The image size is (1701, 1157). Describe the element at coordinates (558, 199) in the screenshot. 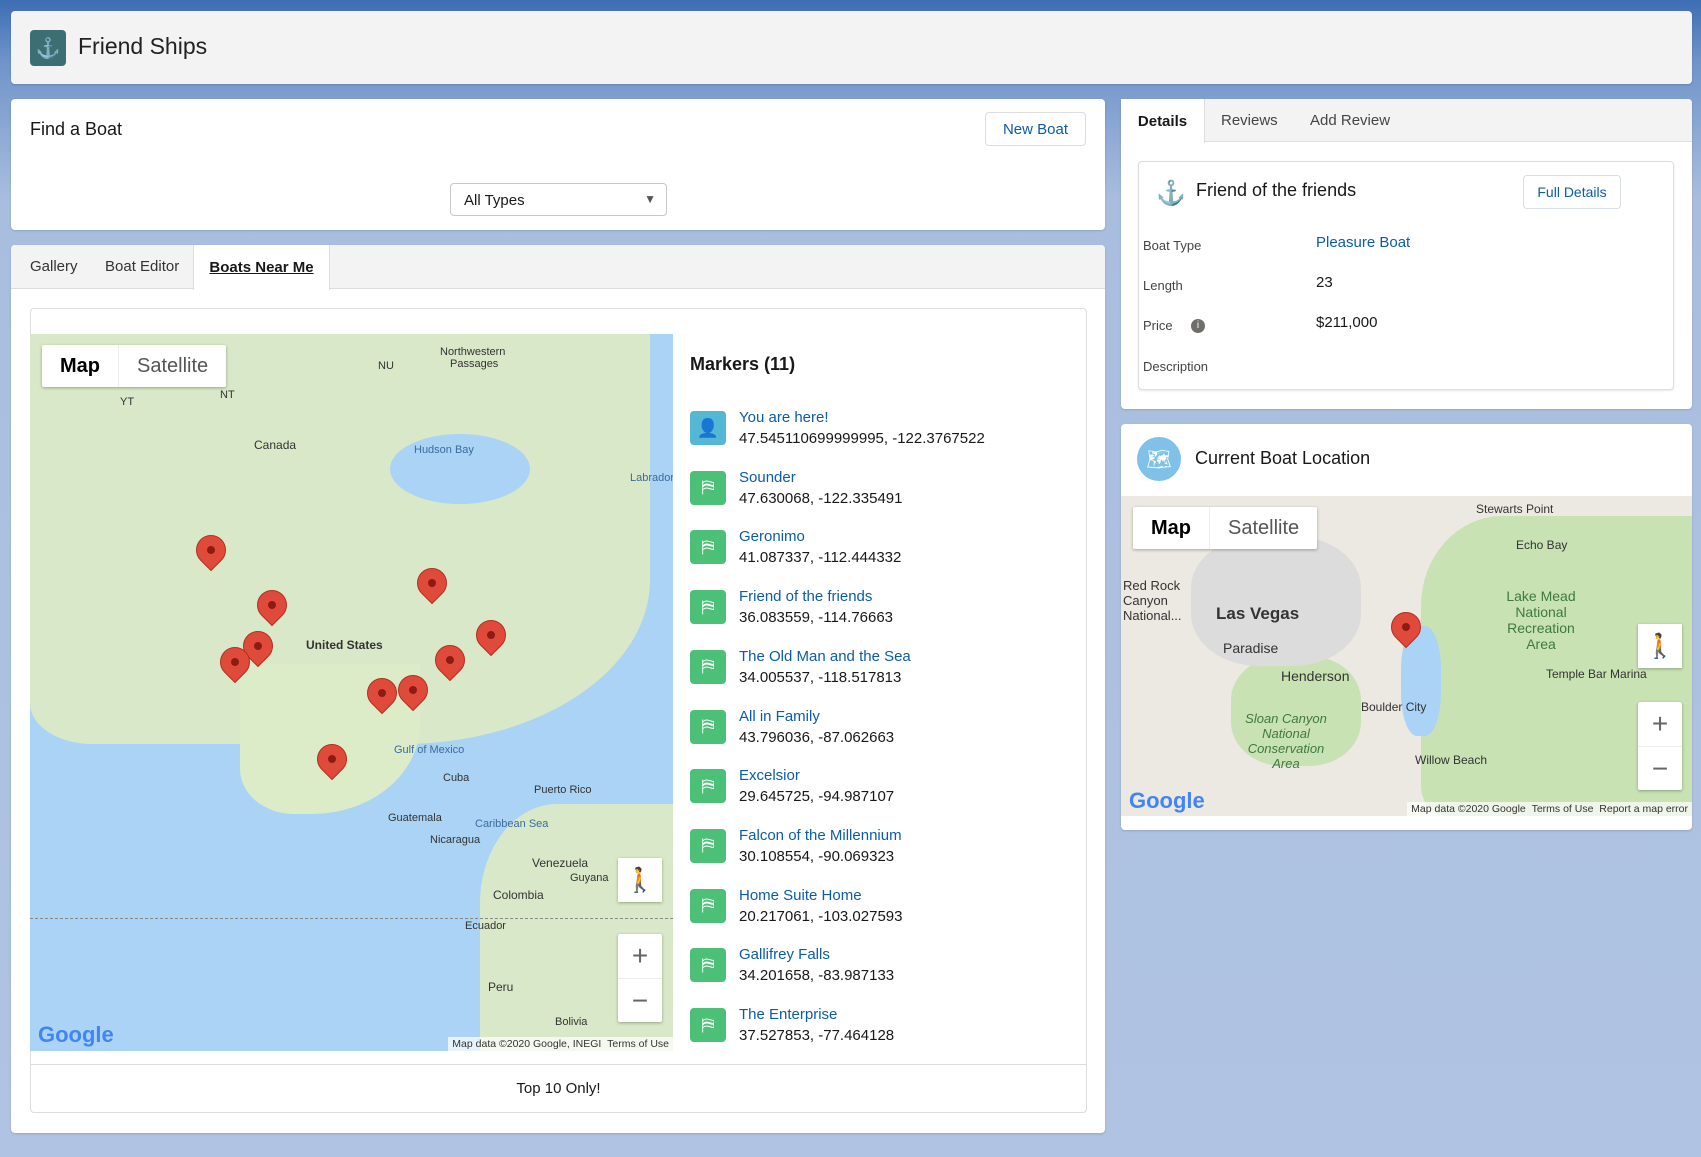

I see `boat-type-select: All Types ▼` at that location.